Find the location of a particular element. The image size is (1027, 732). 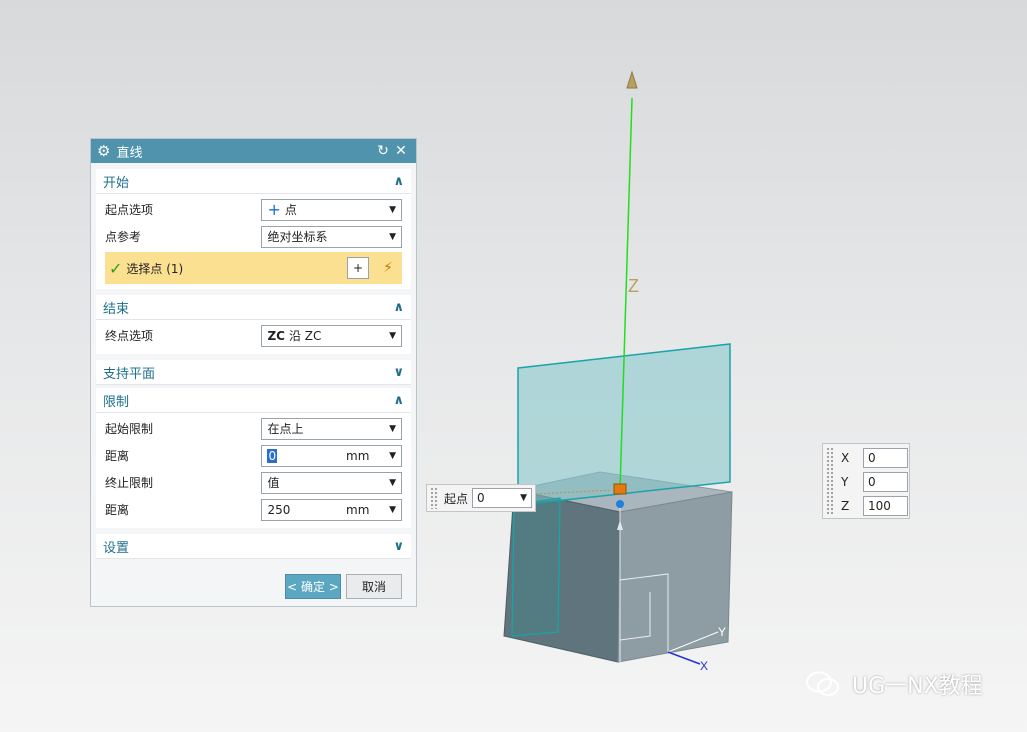

z-label: Z is located at coordinates (845, 506).